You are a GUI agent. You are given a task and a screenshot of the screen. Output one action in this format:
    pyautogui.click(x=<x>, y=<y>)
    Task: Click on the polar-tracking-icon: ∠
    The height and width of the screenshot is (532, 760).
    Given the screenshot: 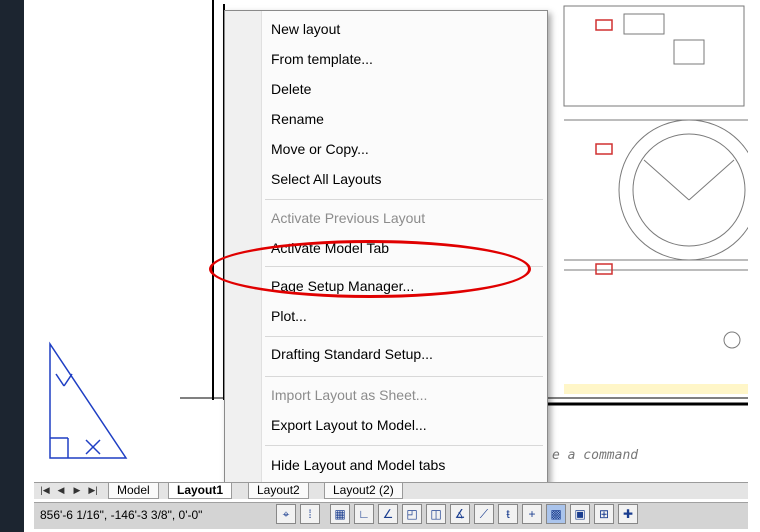 What is the action you would take?
    pyautogui.click(x=388, y=514)
    